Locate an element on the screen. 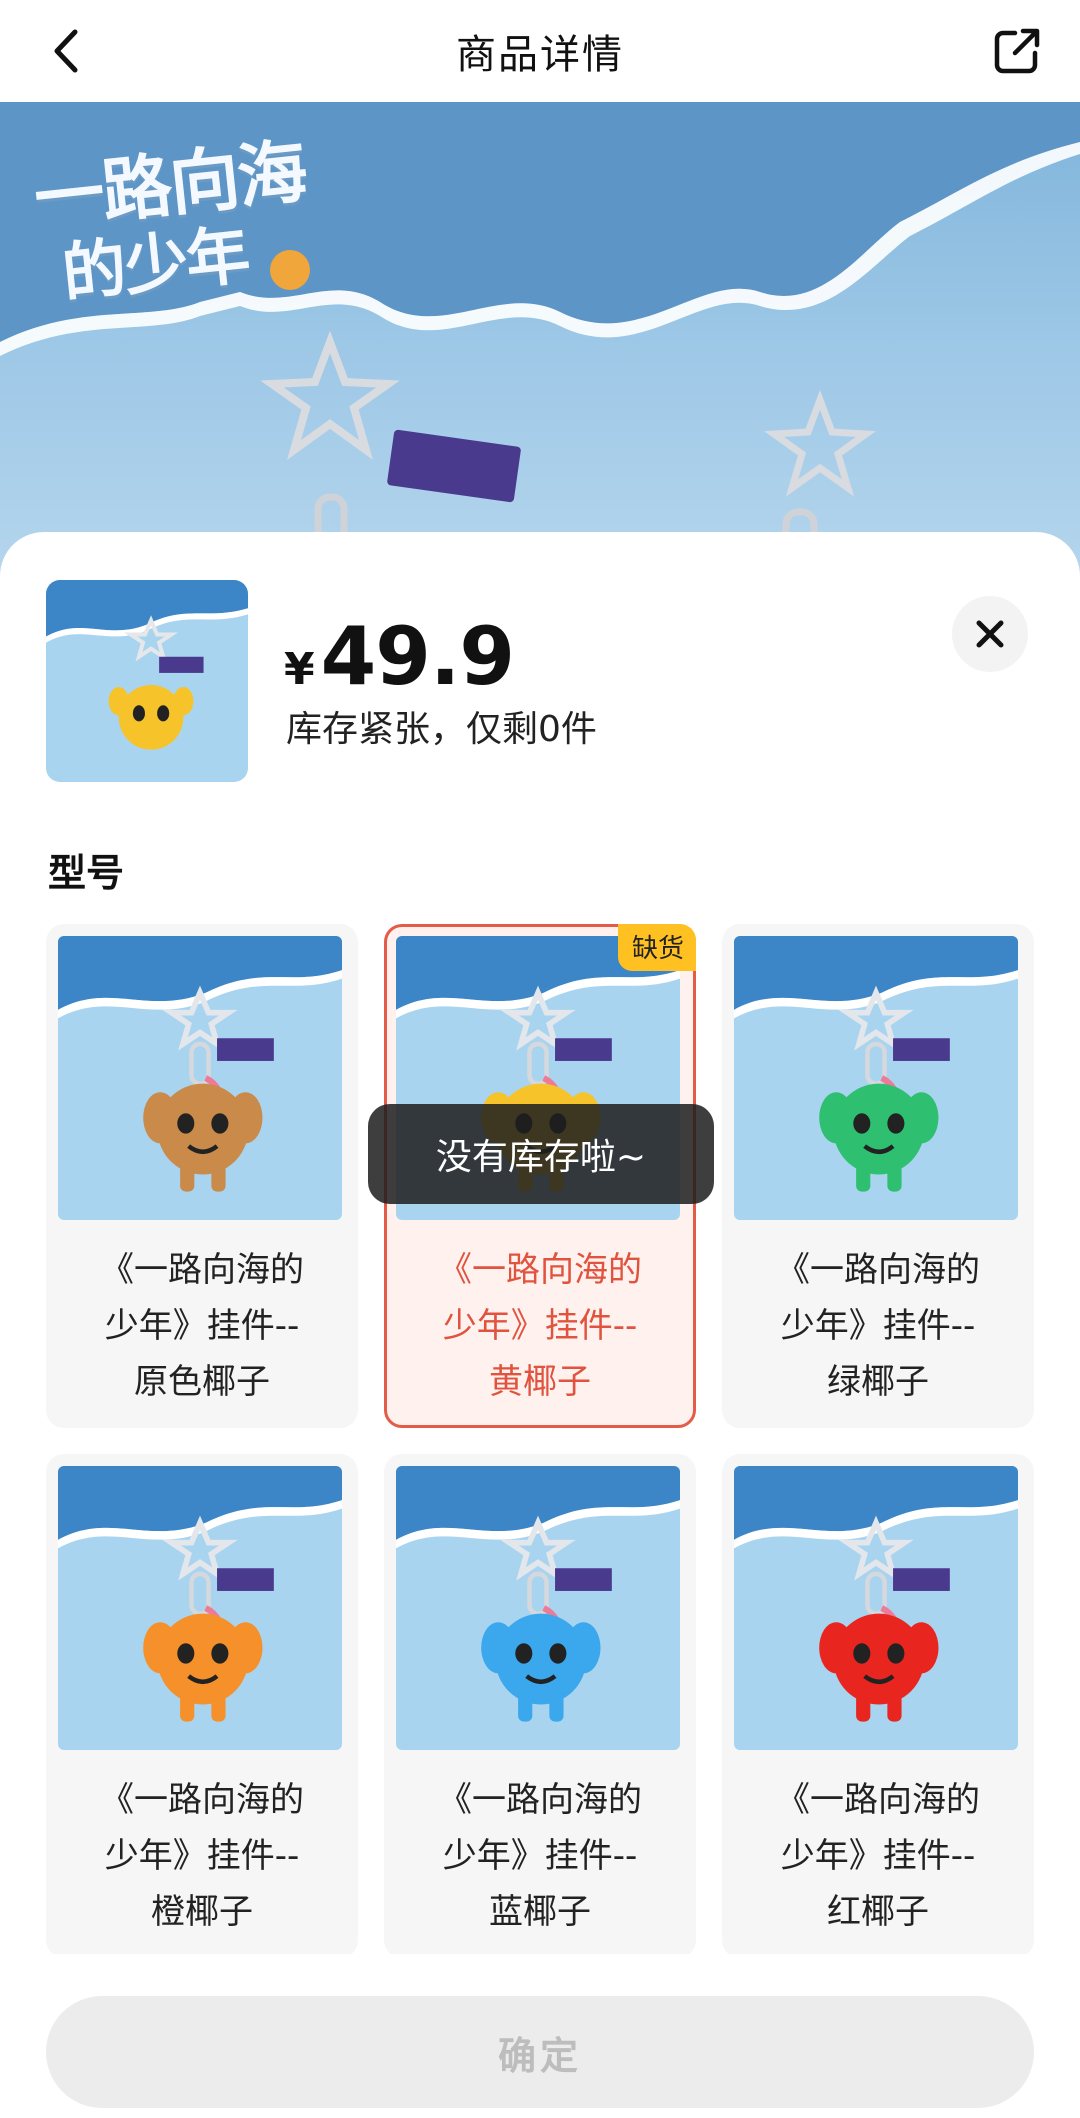  variant-card: 《一路向海的 少年》挂件-- 红椰子 is located at coordinates (878, 1704).